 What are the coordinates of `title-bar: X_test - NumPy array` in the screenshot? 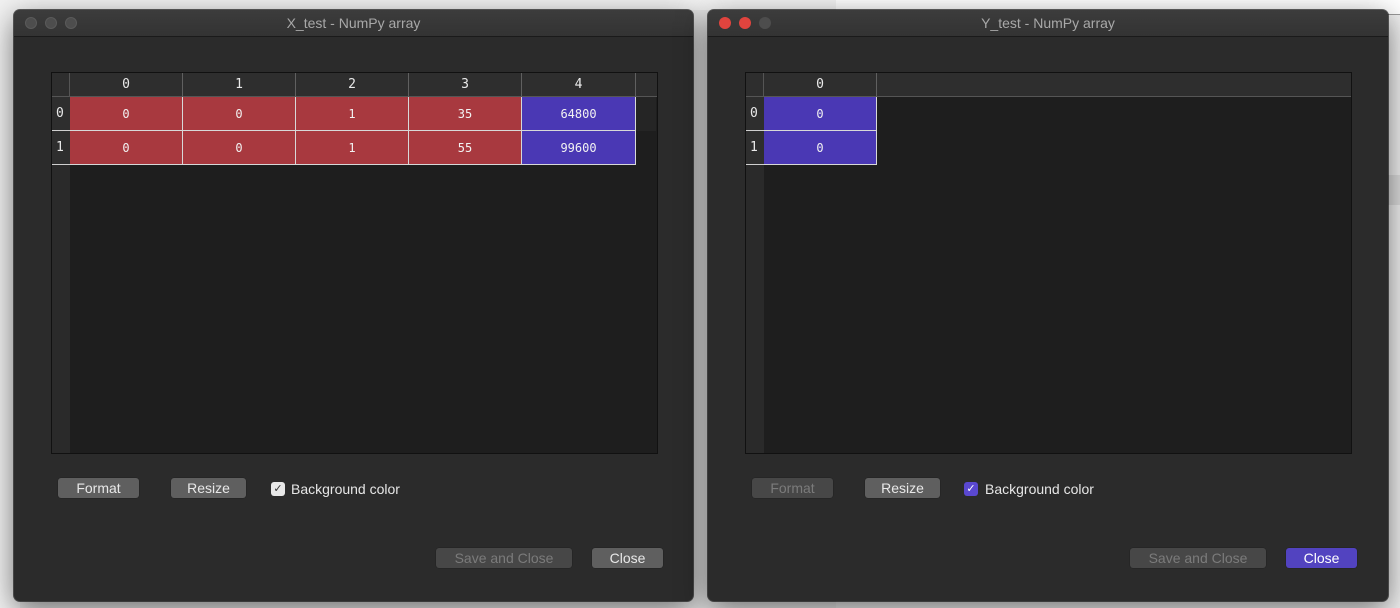 It's located at (353, 23).